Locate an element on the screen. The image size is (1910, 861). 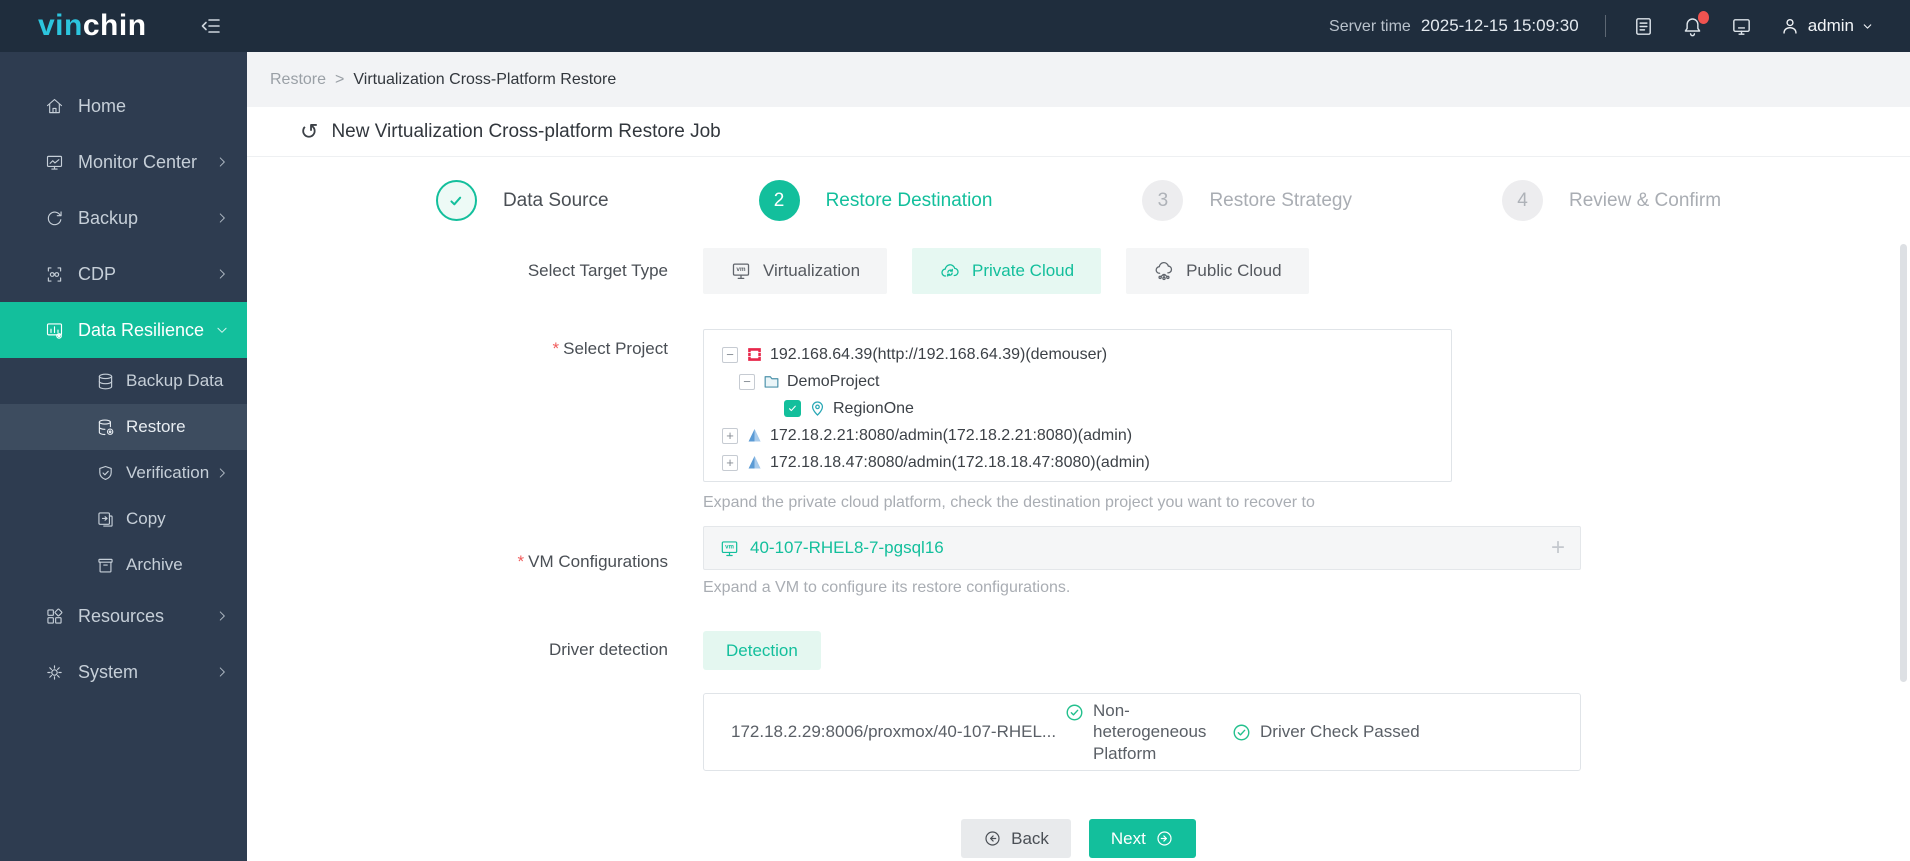
data-resilience-icon is located at coordinates (54, 330).